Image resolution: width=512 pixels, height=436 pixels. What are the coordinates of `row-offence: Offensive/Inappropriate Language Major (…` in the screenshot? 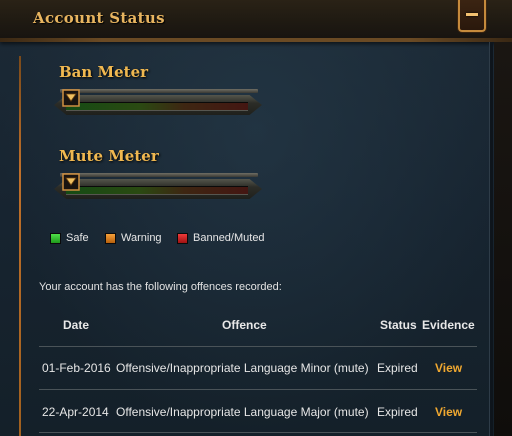 It's located at (242, 412).